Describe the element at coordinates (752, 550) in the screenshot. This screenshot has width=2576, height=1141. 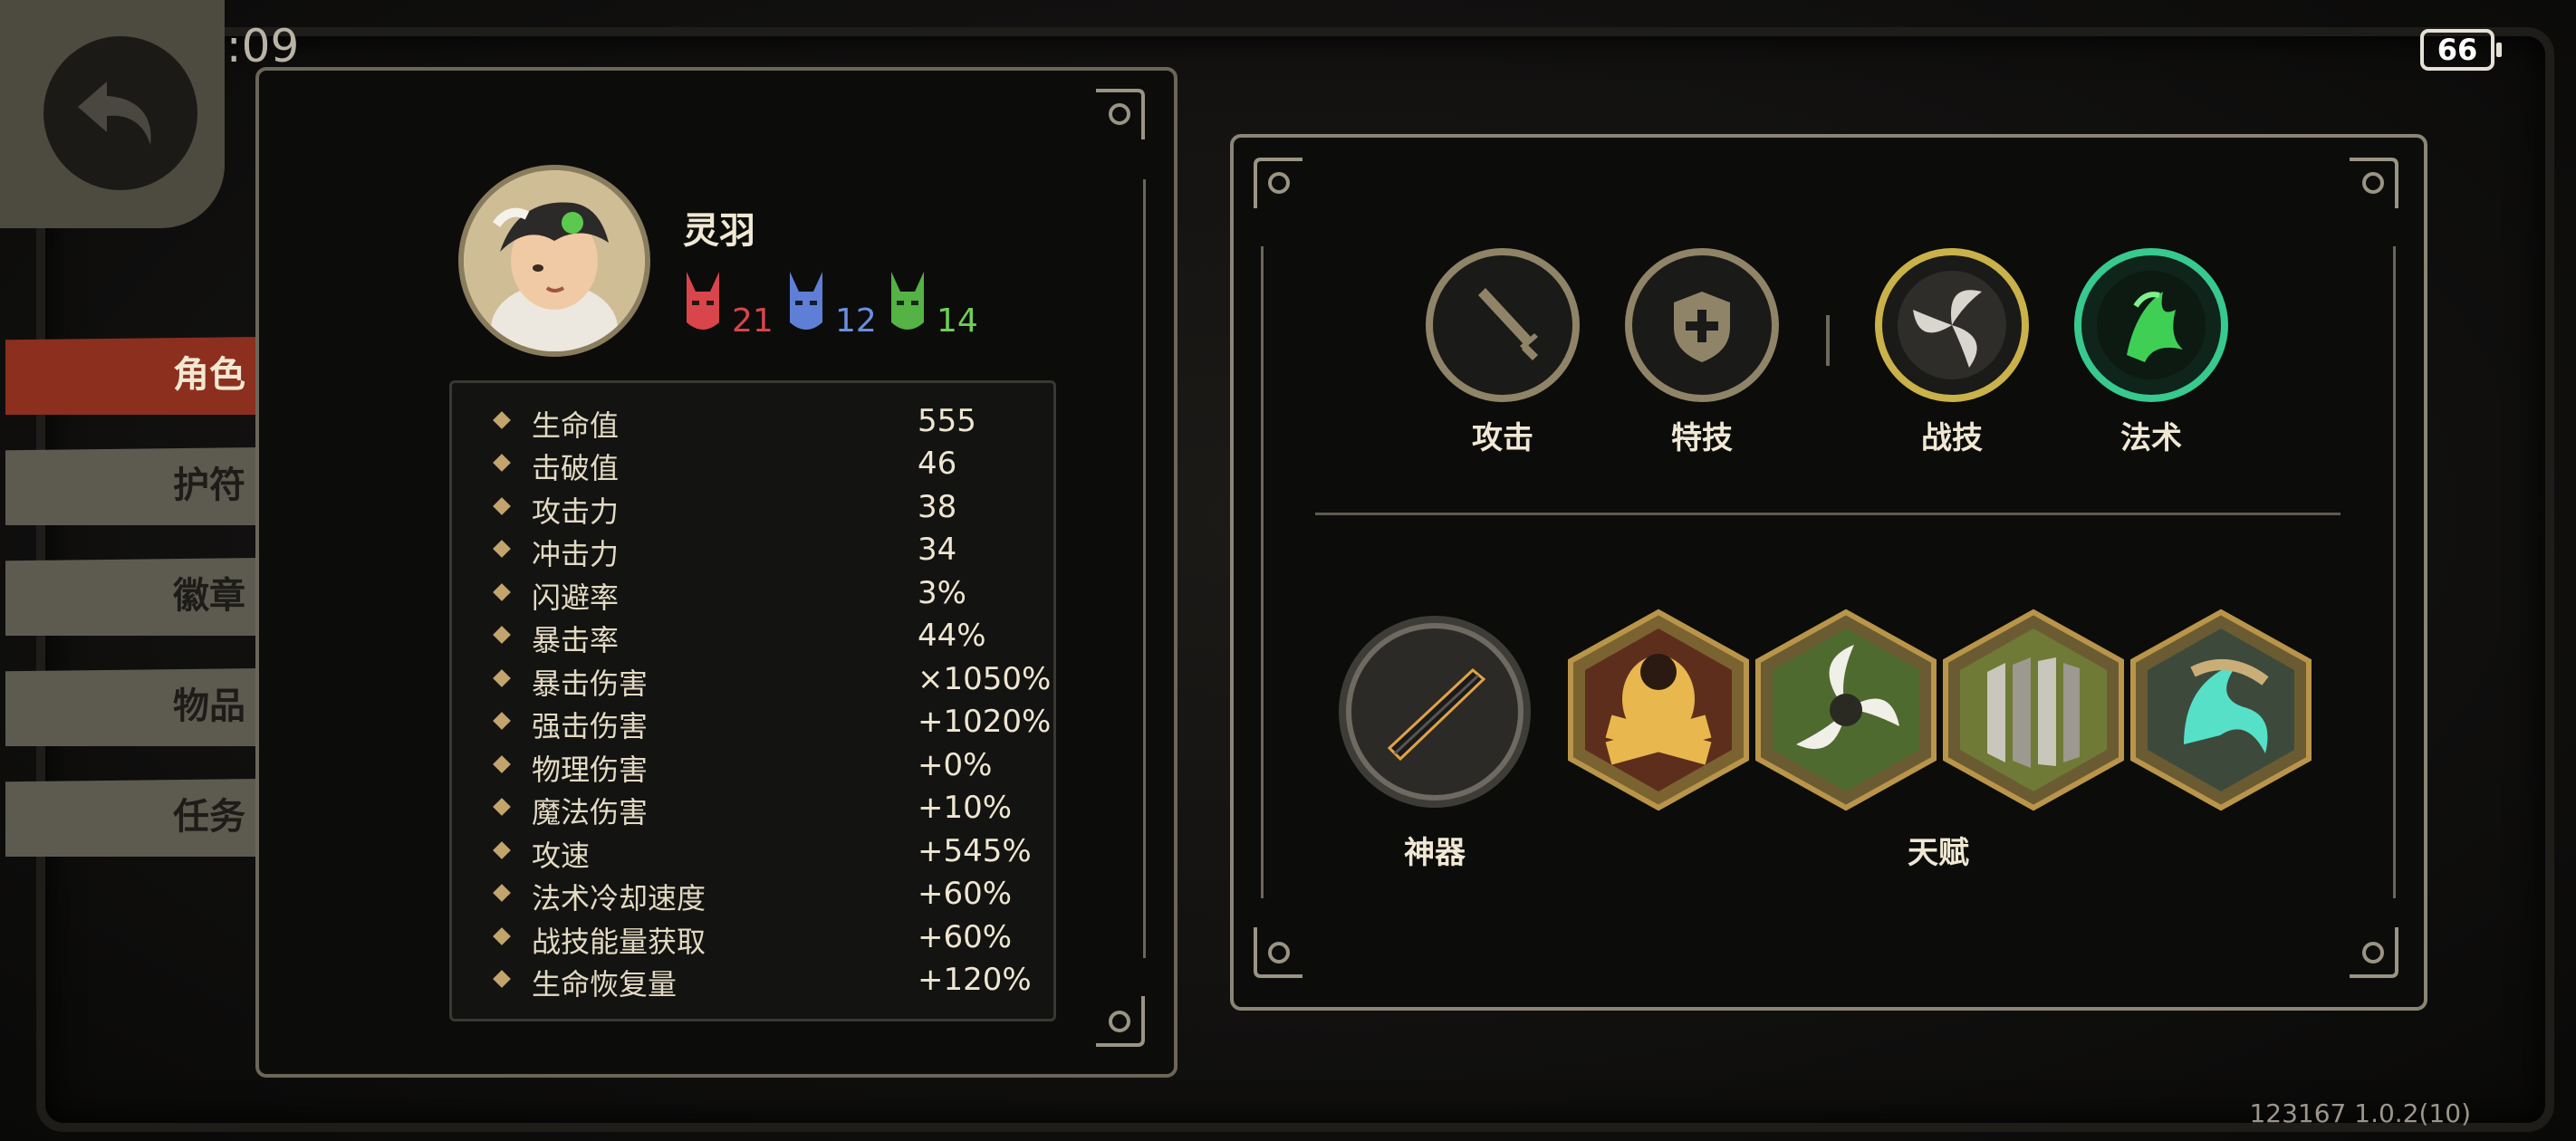
I see `stat-row: 冲击力 34` at that location.